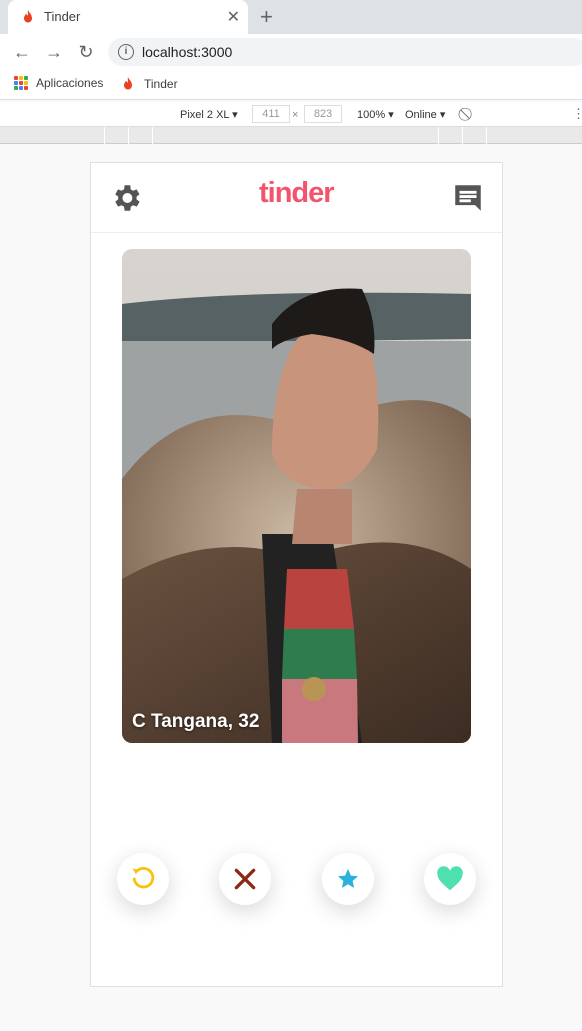 The width and height of the screenshot is (582, 1031). I want to click on bookmark-label: Aplicaciones, so click(70, 83).